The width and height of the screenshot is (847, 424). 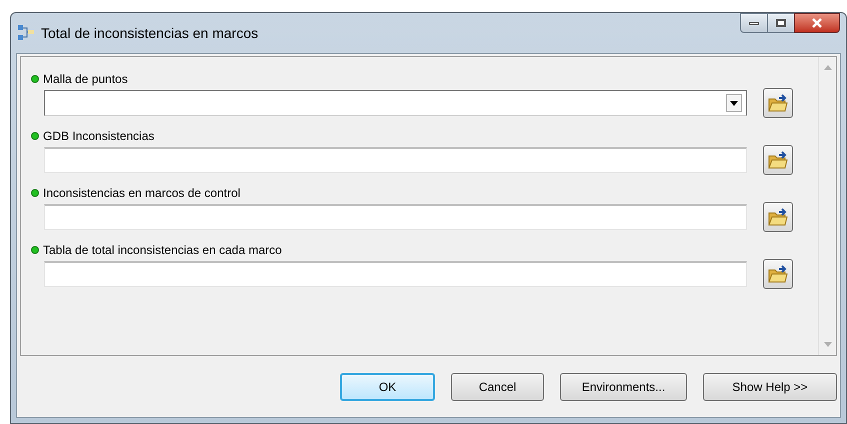 I want to click on window-title: Total de inconsistencias en marcos, so click(x=149, y=33).